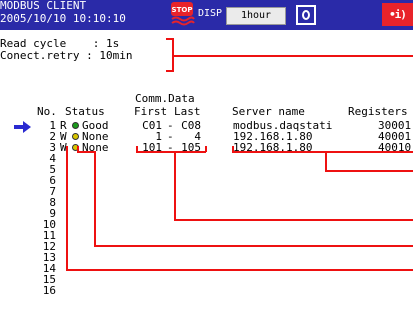  Describe the element at coordinates (283, 125) in the screenshot. I see `row-server-name: modbus.daqstati` at that location.